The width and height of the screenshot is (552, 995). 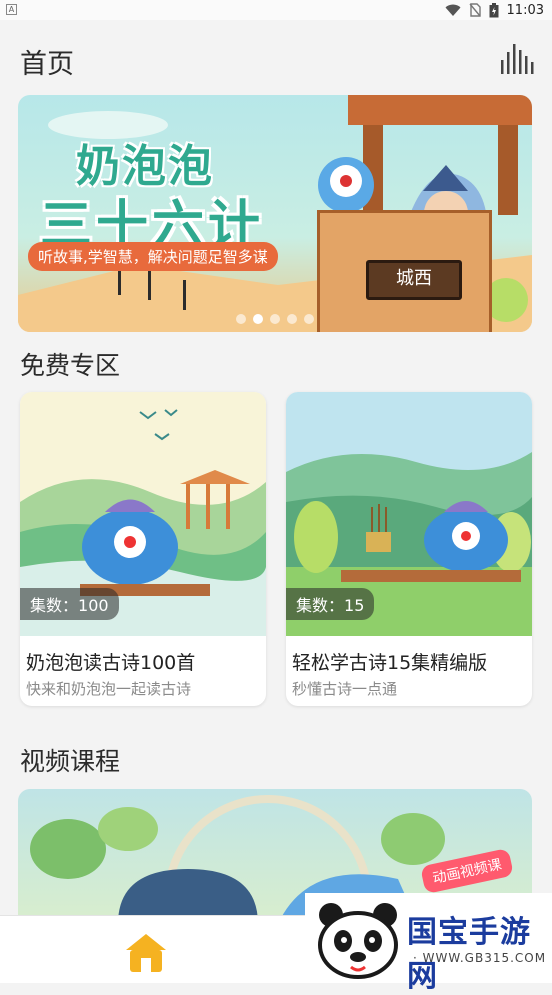 What do you see at coordinates (47, 64) in the screenshot?
I see `page-title: 首页` at bounding box center [47, 64].